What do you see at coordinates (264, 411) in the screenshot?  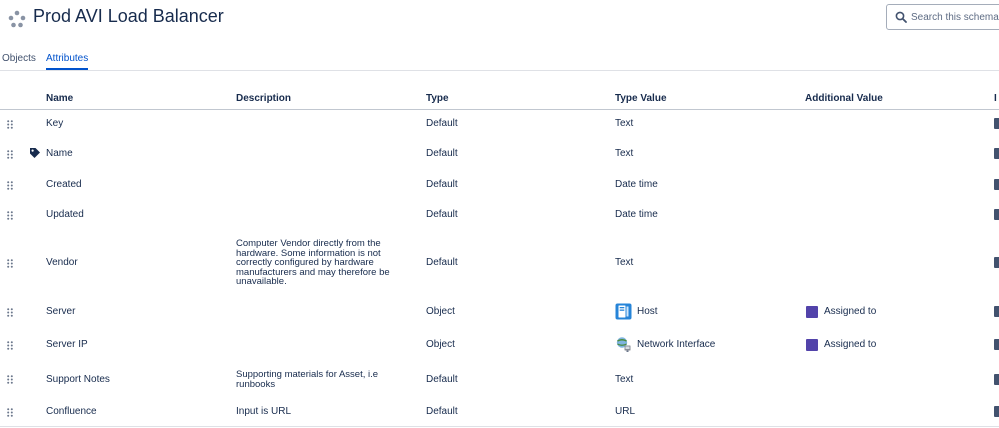 I see `attribute-description: Input is URL` at bounding box center [264, 411].